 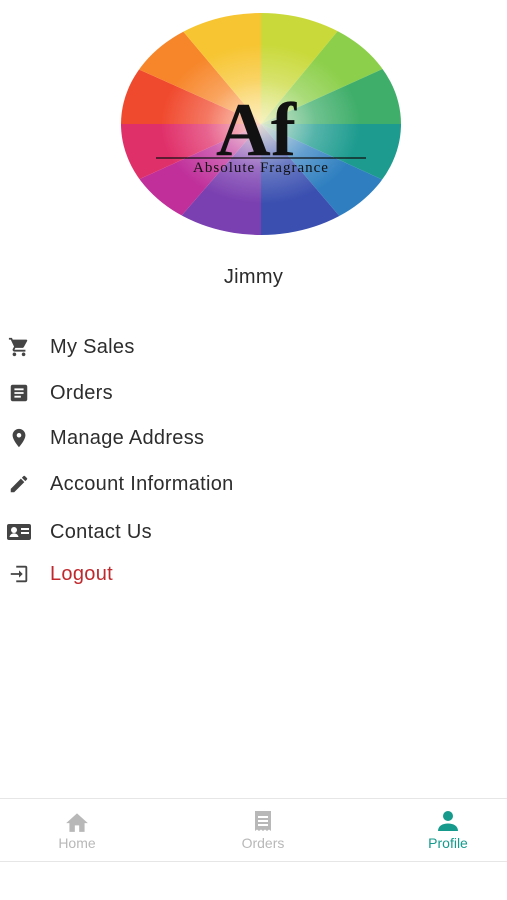 I want to click on menu-item-manage-address: Manage Address, so click(x=170, y=438).